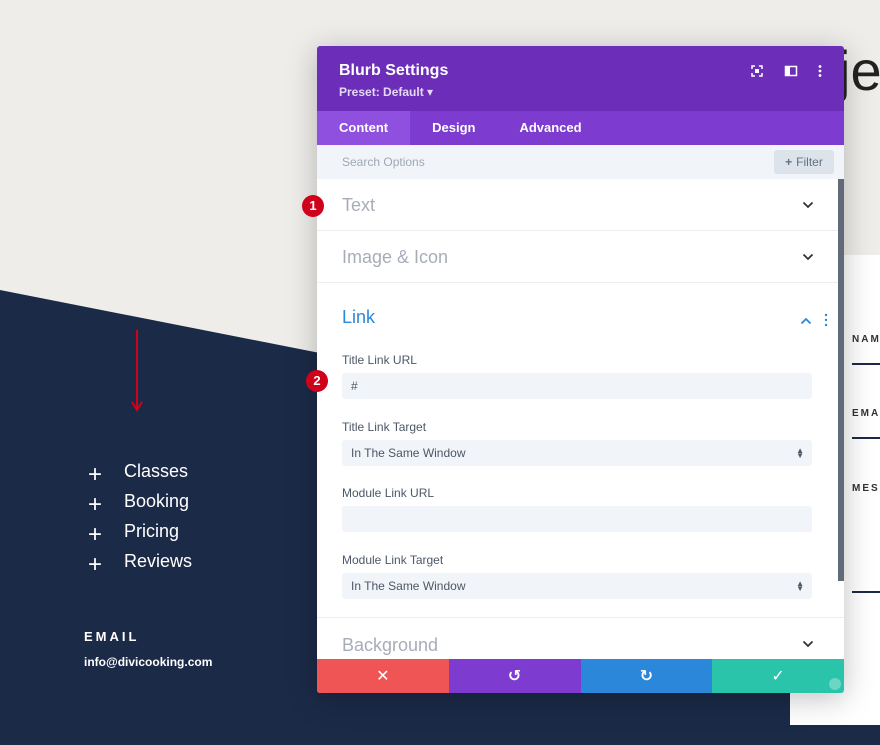 Image resolution: width=880 pixels, height=745 pixels. Describe the element at coordinates (395, 257) in the screenshot. I see `section-title-image-icon: Image & Icon` at that location.